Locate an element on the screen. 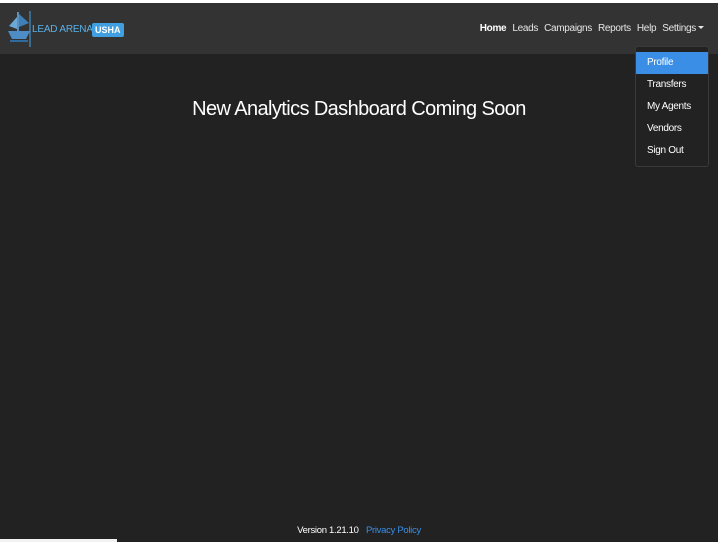 The image size is (718, 542). nav-help: Help is located at coordinates (646, 29).